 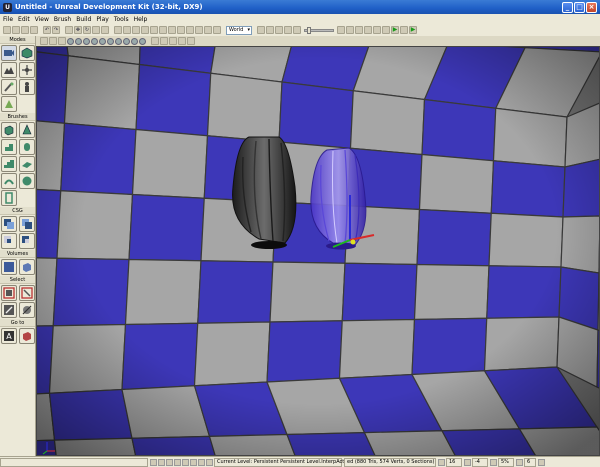 I want to click on show-flags-icon, so click(x=173, y=41).